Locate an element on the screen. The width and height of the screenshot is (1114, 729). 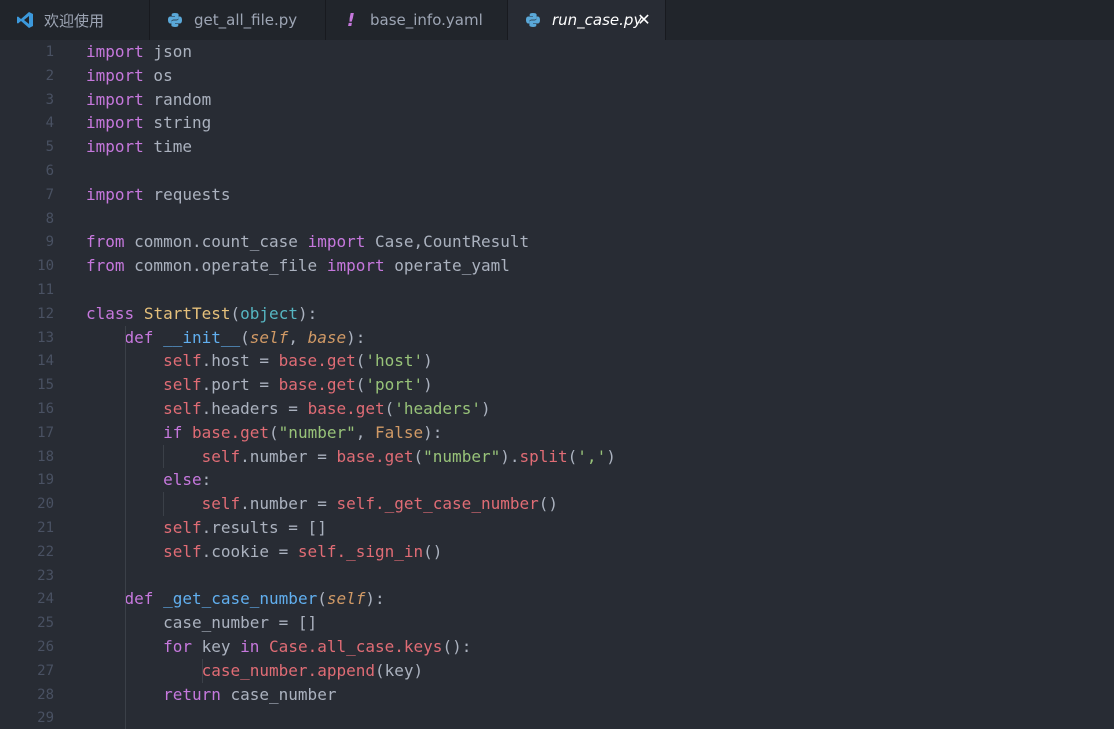
code-line: import time is located at coordinates (139, 147).